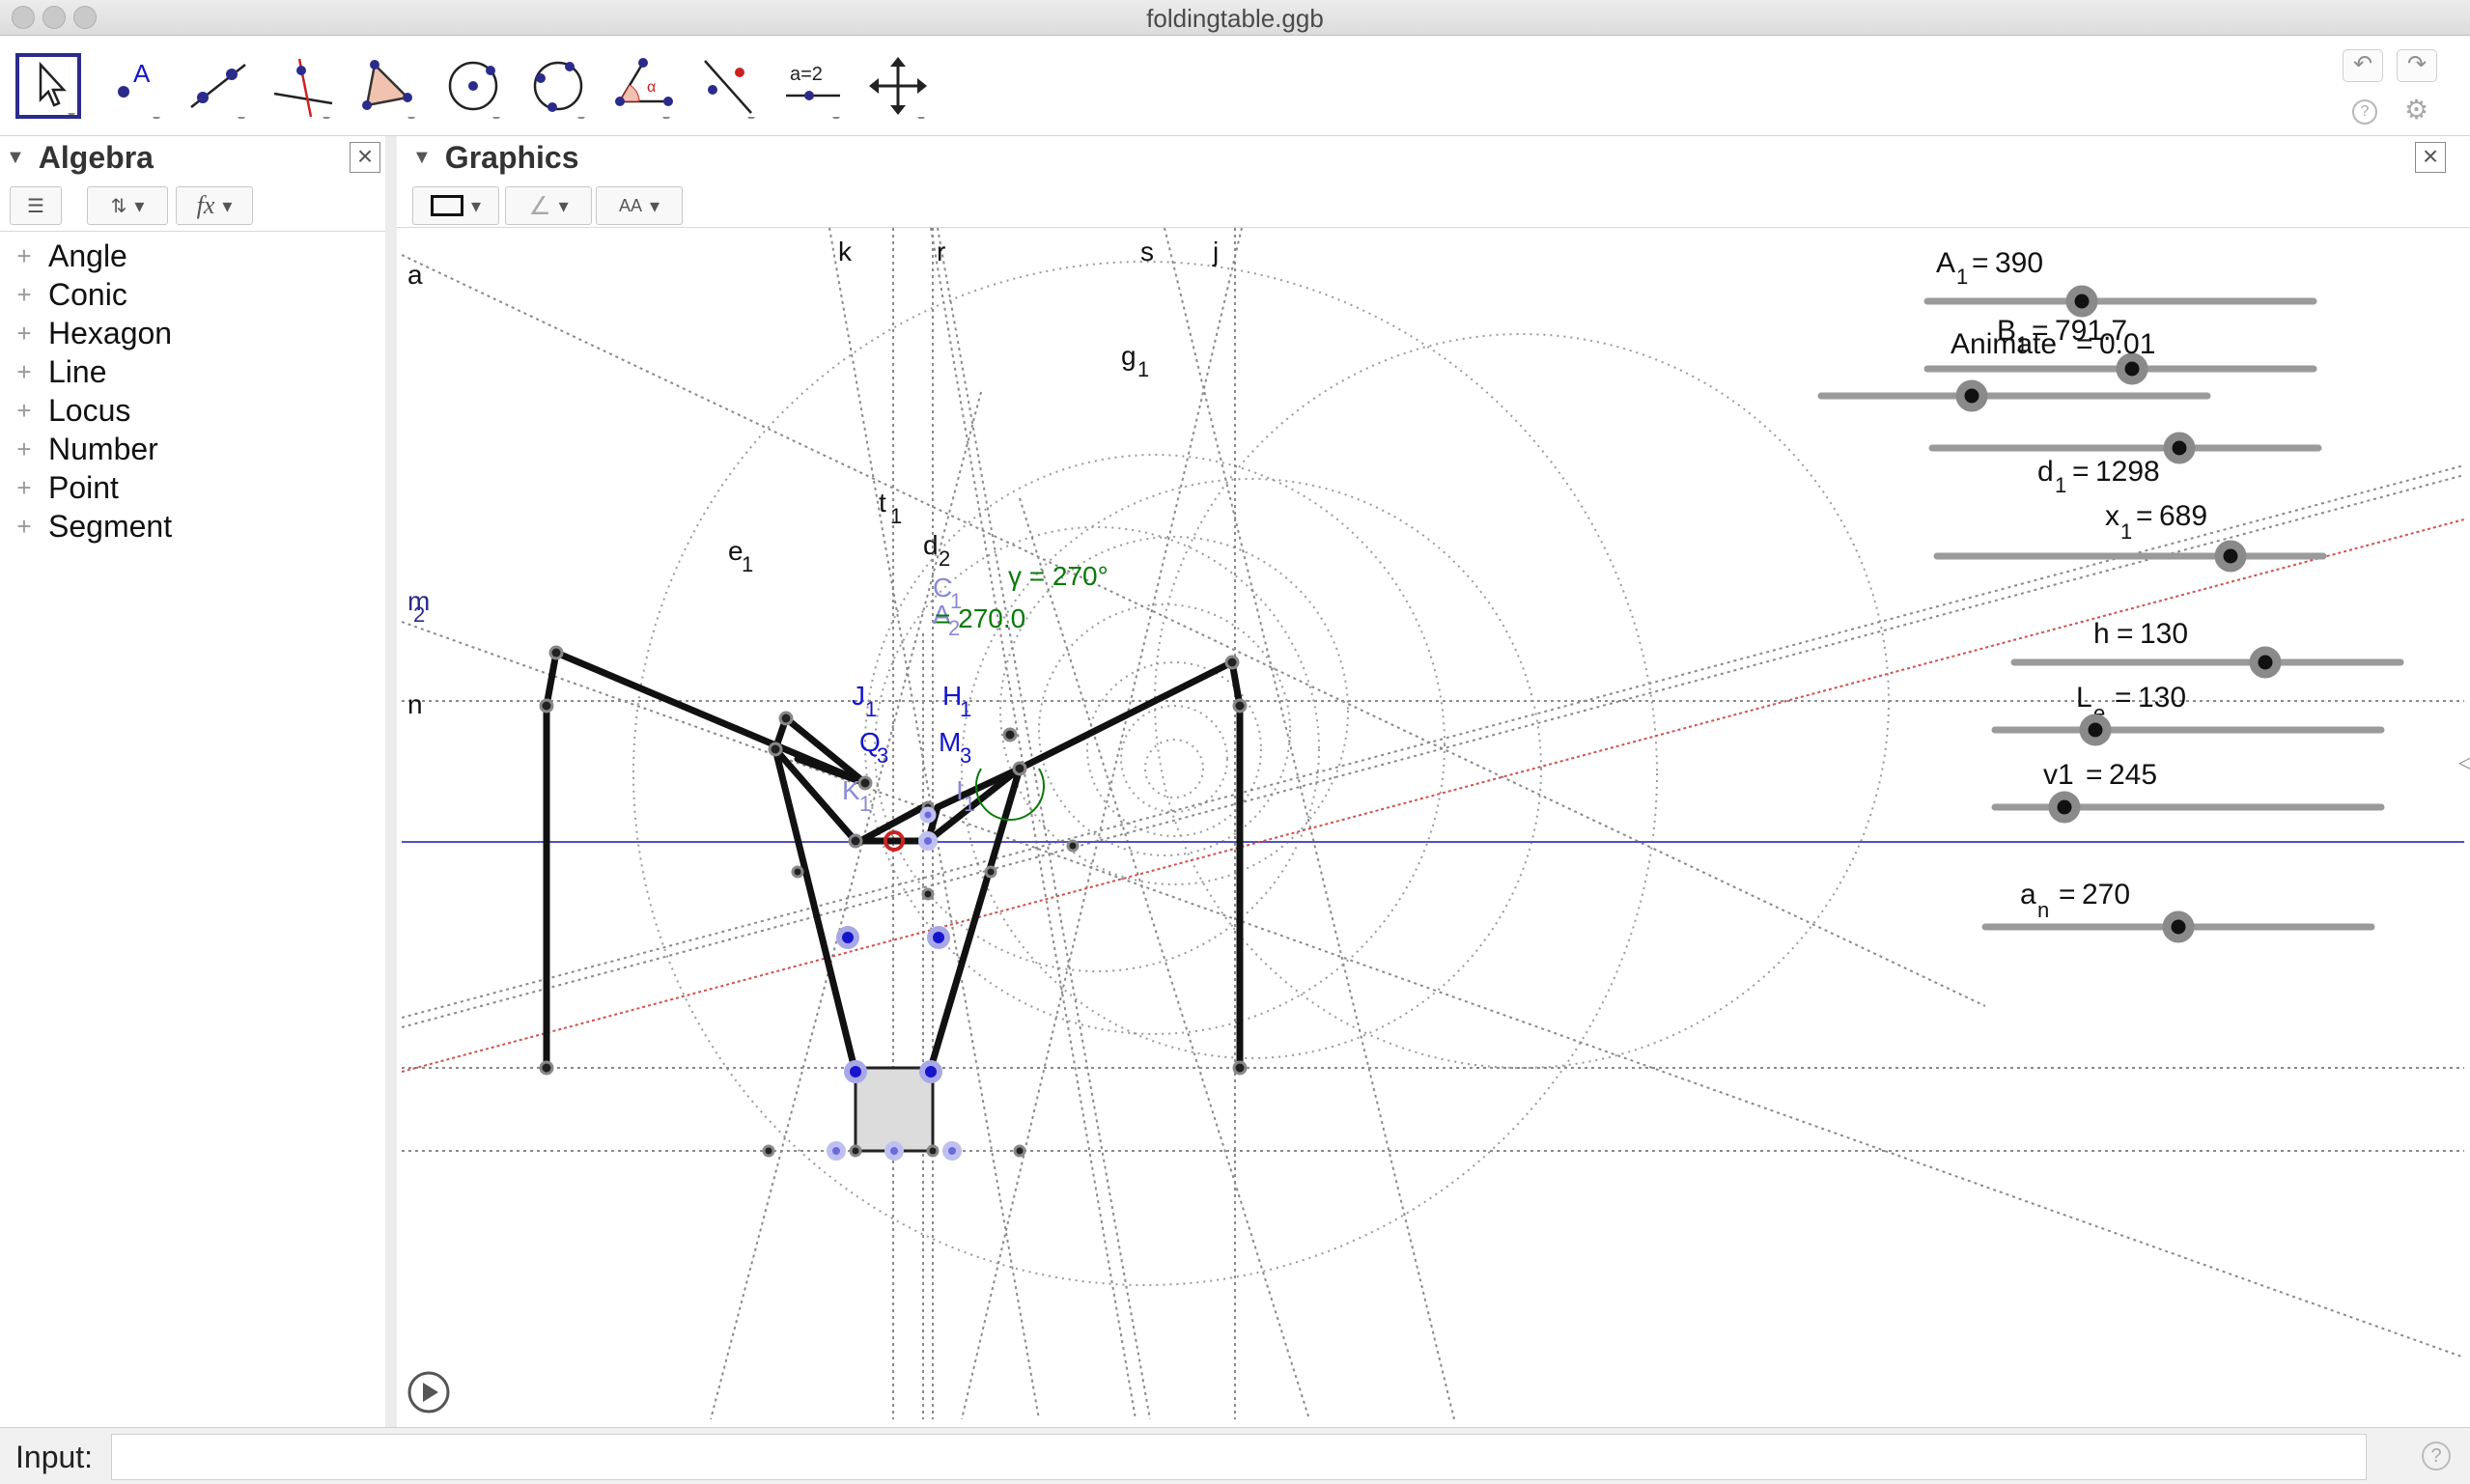 This screenshot has width=2470, height=1484. What do you see at coordinates (2207, 649) in the screenshot?
I see `slider-h: h = 130` at bounding box center [2207, 649].